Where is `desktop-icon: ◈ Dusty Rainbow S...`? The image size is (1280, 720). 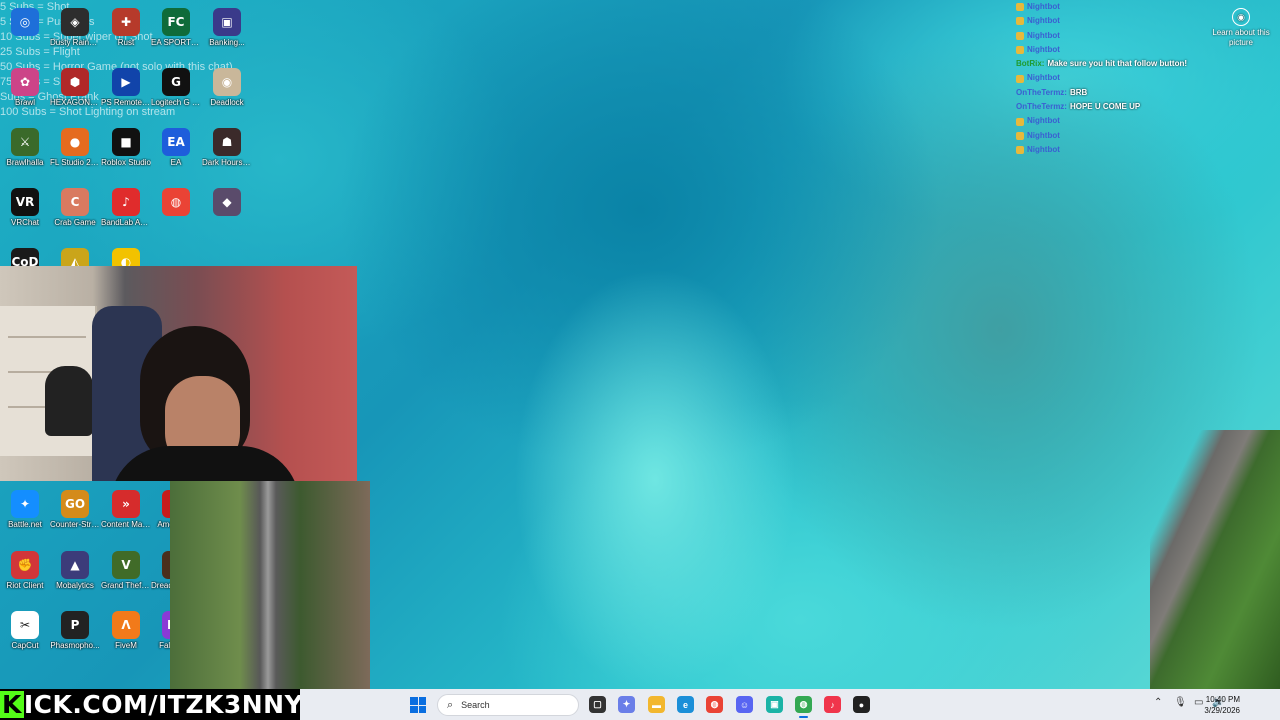
desktop-icon: ◈ Dusty Rainbow S... is located at coordinates (75, 28).